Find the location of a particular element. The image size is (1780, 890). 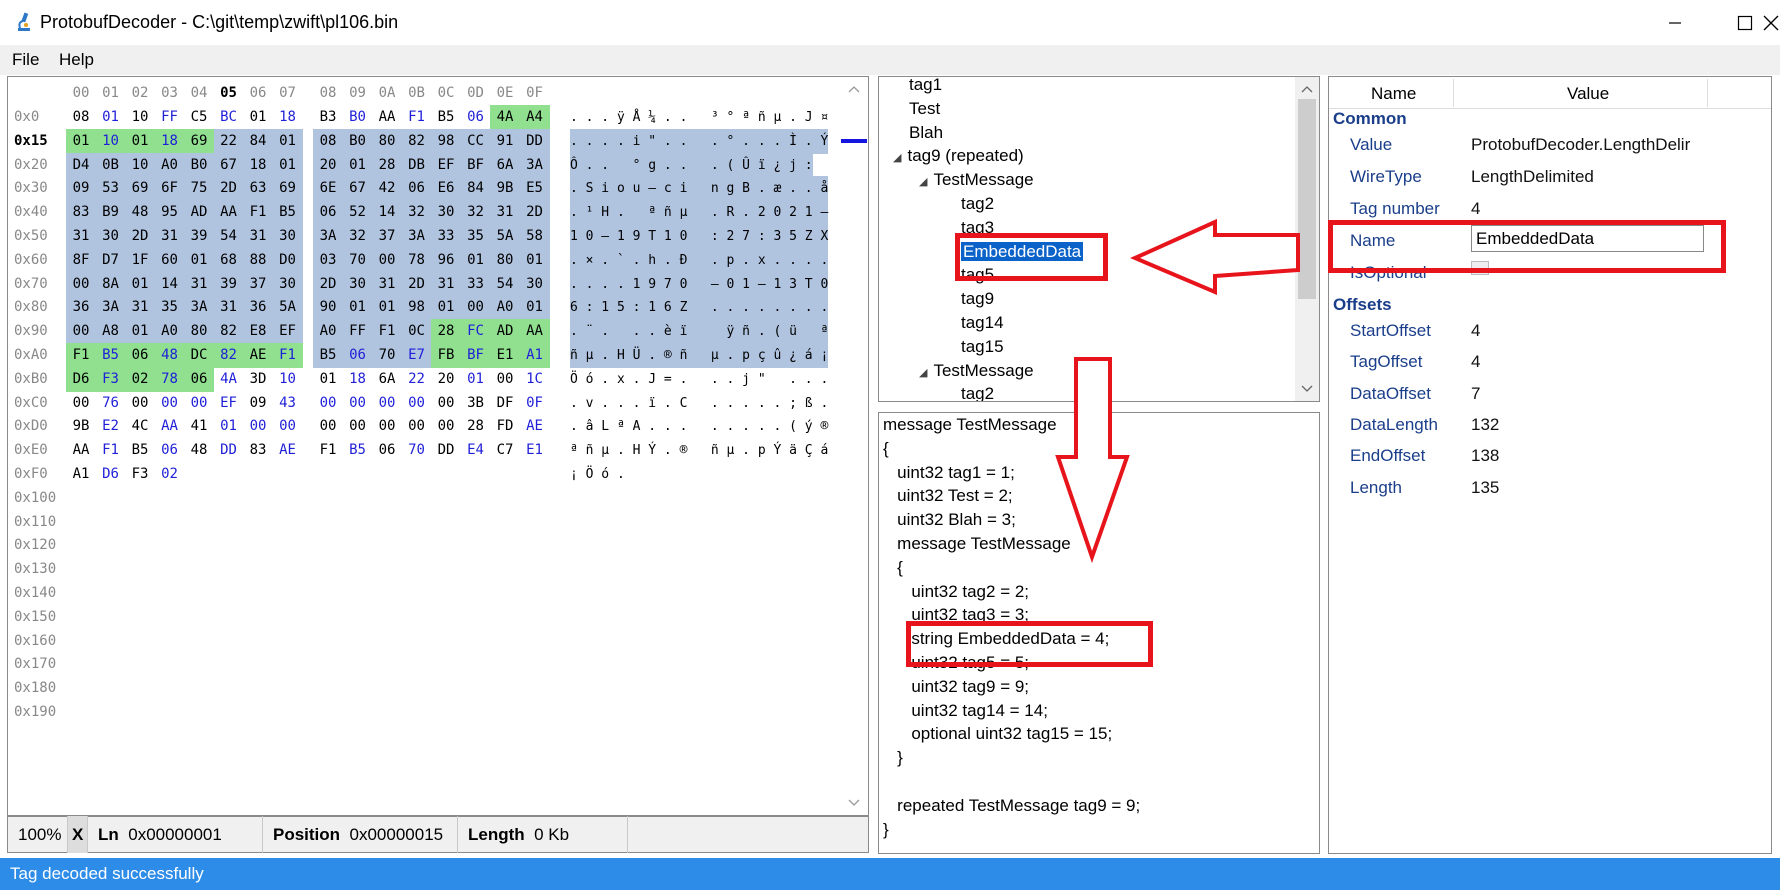

hex-byte: 43 is located at coordinates (288, 403).